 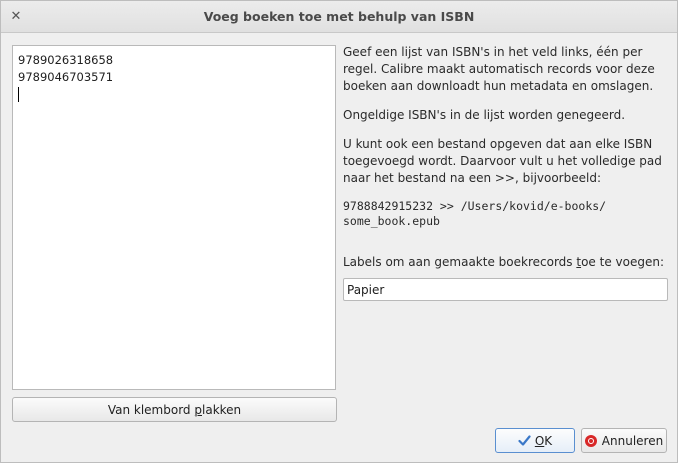 What do you see at coordinates (632, 440) in the screenshot?
I see `cancel-button-label: Annuleren` at bounding box center [632, 440].